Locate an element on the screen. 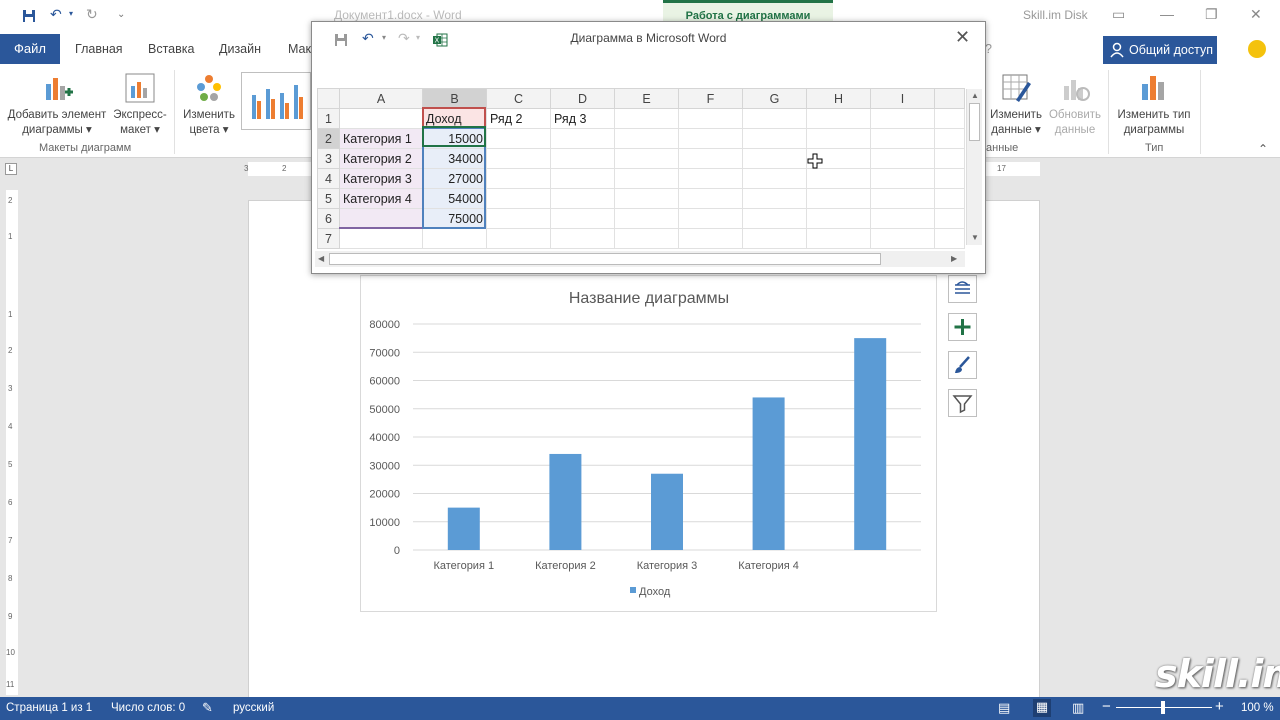 The image size is (1280, 720). horizontal-scrollbar: ◀ ▶ is located at coordinates (640, 259).